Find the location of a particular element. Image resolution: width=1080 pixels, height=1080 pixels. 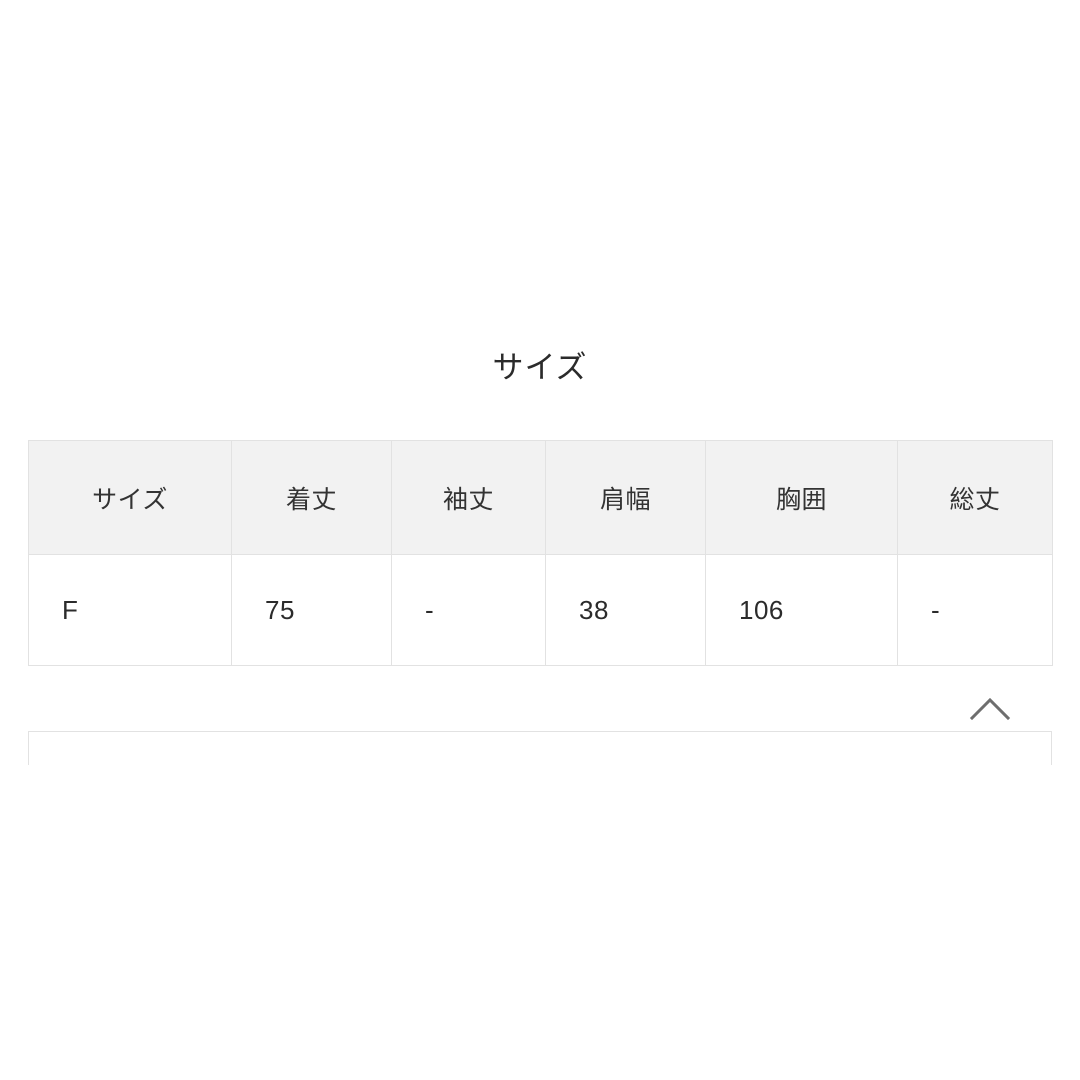

cell-length: 75 is located at coordinates (311, 610).